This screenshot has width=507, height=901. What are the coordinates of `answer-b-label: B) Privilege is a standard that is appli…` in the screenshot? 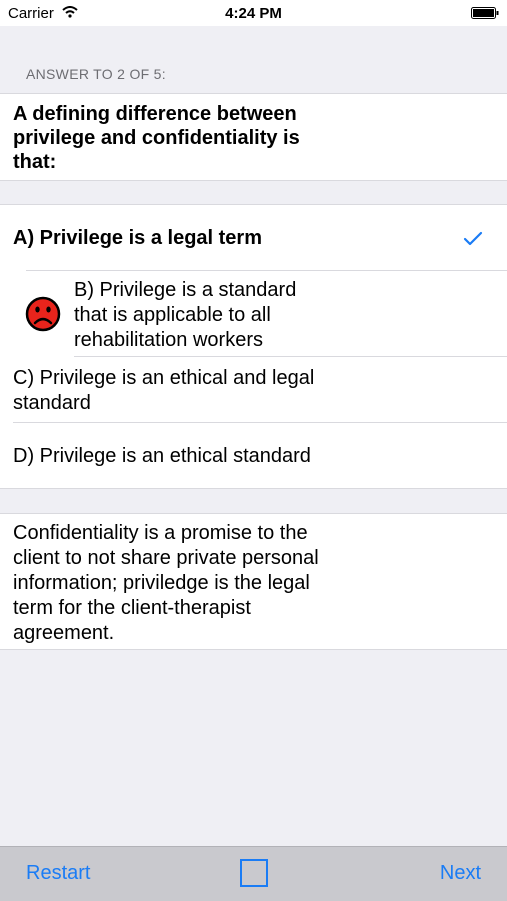 It's located at (185, 315).